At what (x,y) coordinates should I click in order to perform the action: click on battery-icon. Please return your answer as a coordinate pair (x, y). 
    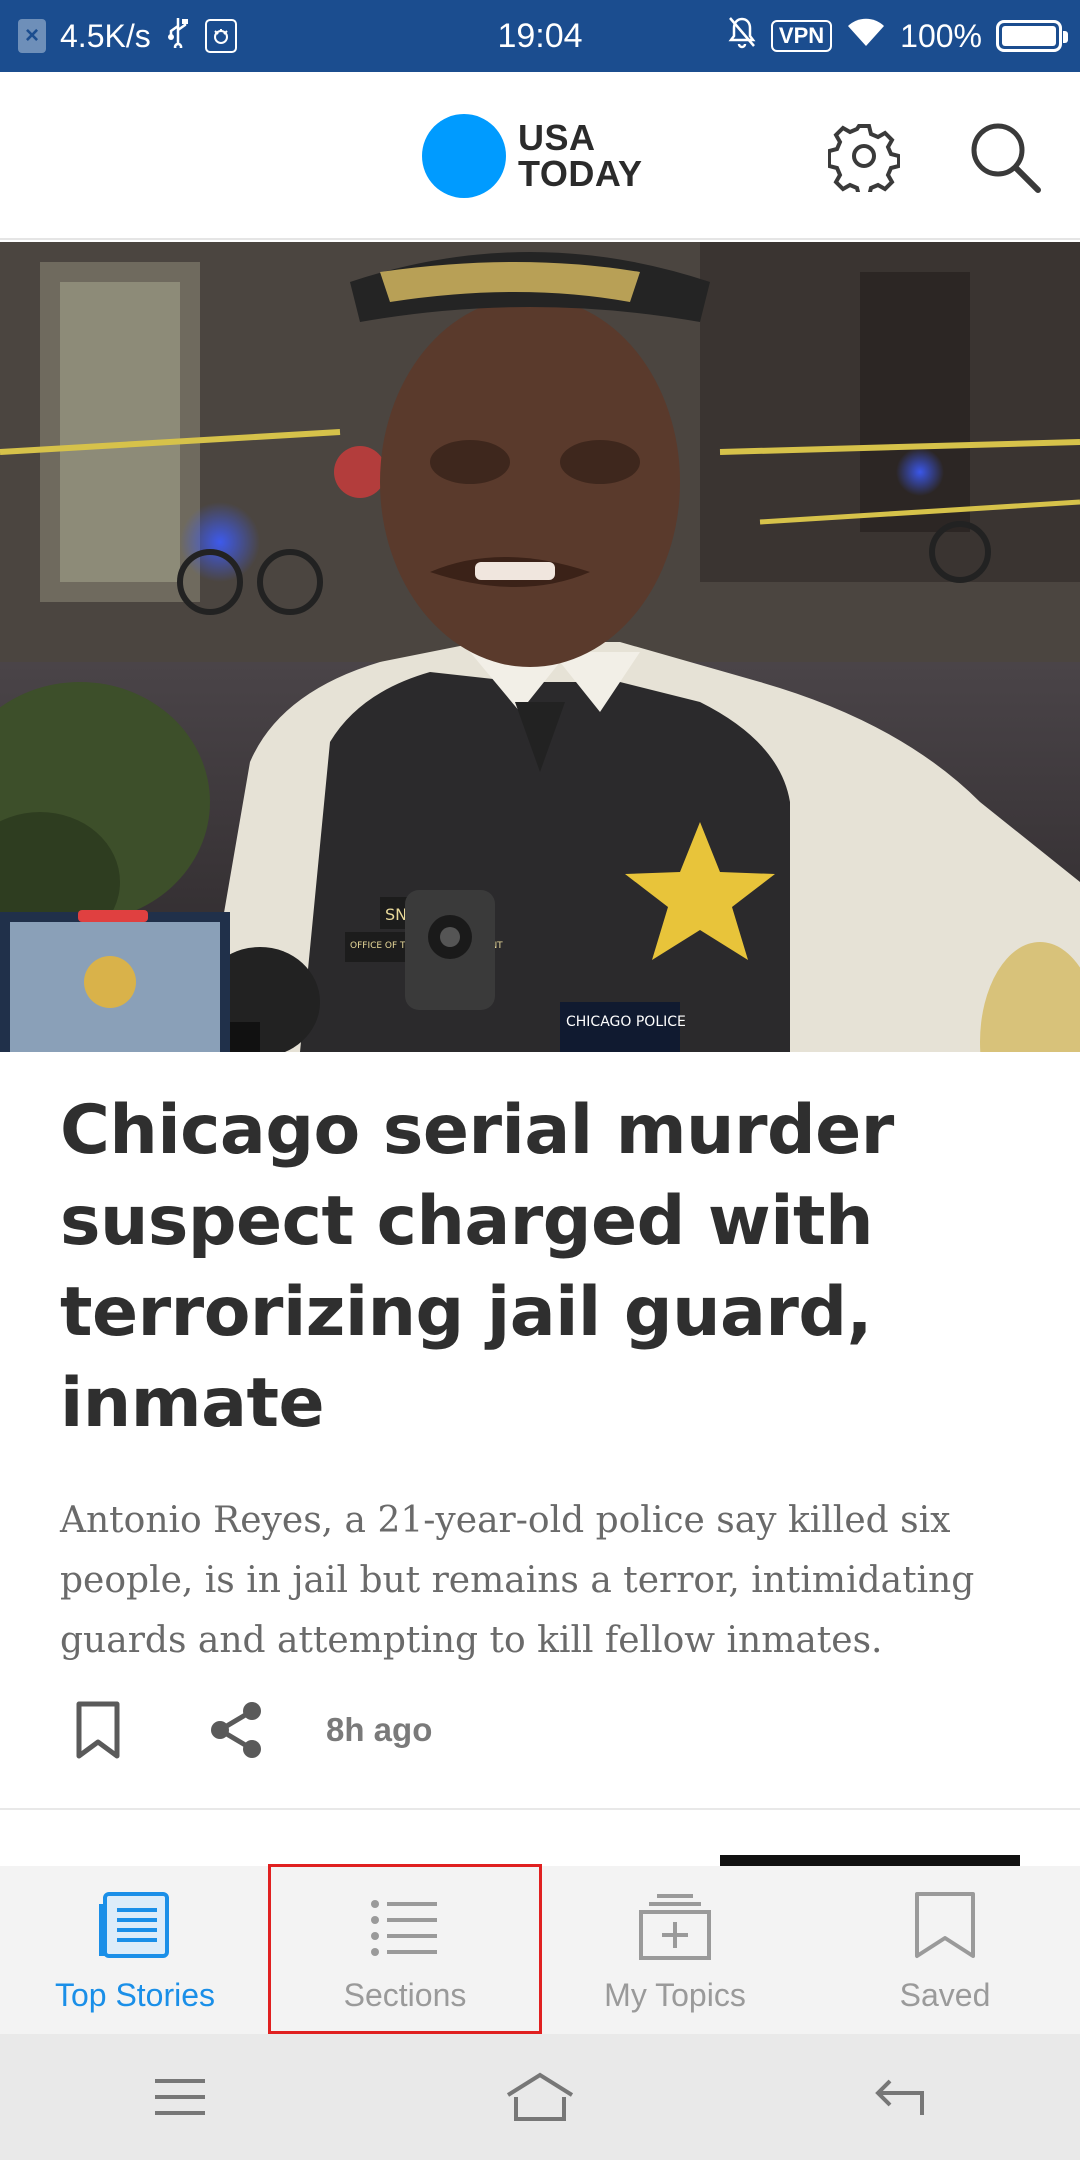
    Looking at the image, I should click on (1032, 36).